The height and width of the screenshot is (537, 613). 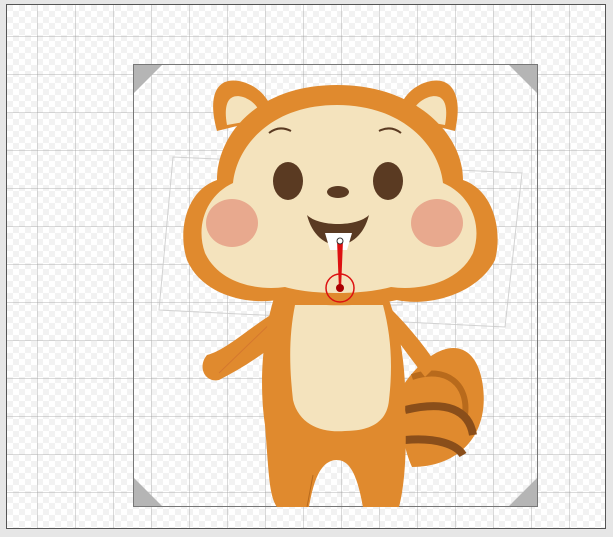 I want to click on right-eye, so click(x=388, y=181).